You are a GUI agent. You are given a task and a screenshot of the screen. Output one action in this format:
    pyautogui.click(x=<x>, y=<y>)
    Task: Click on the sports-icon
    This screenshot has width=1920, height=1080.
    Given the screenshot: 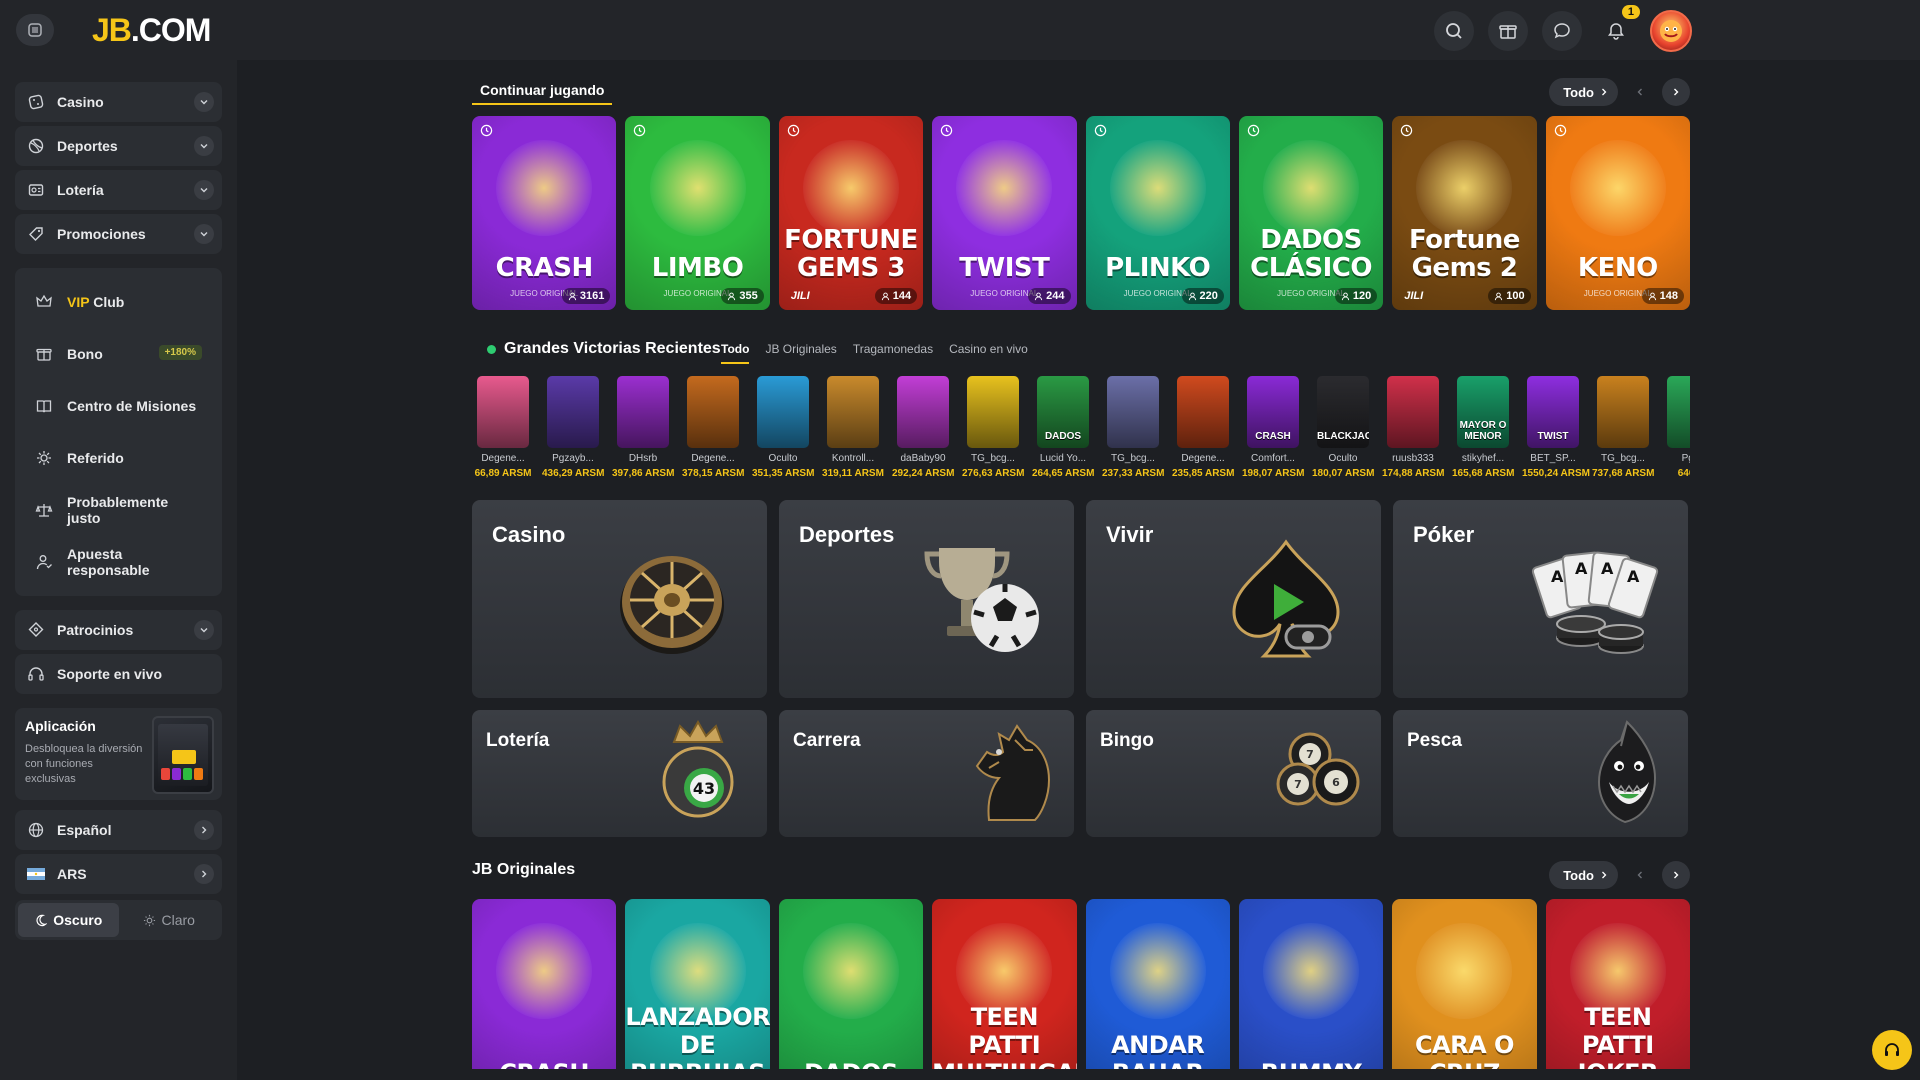 What is the action you would take?
    pyautogui.click(x=36, y=146)
    